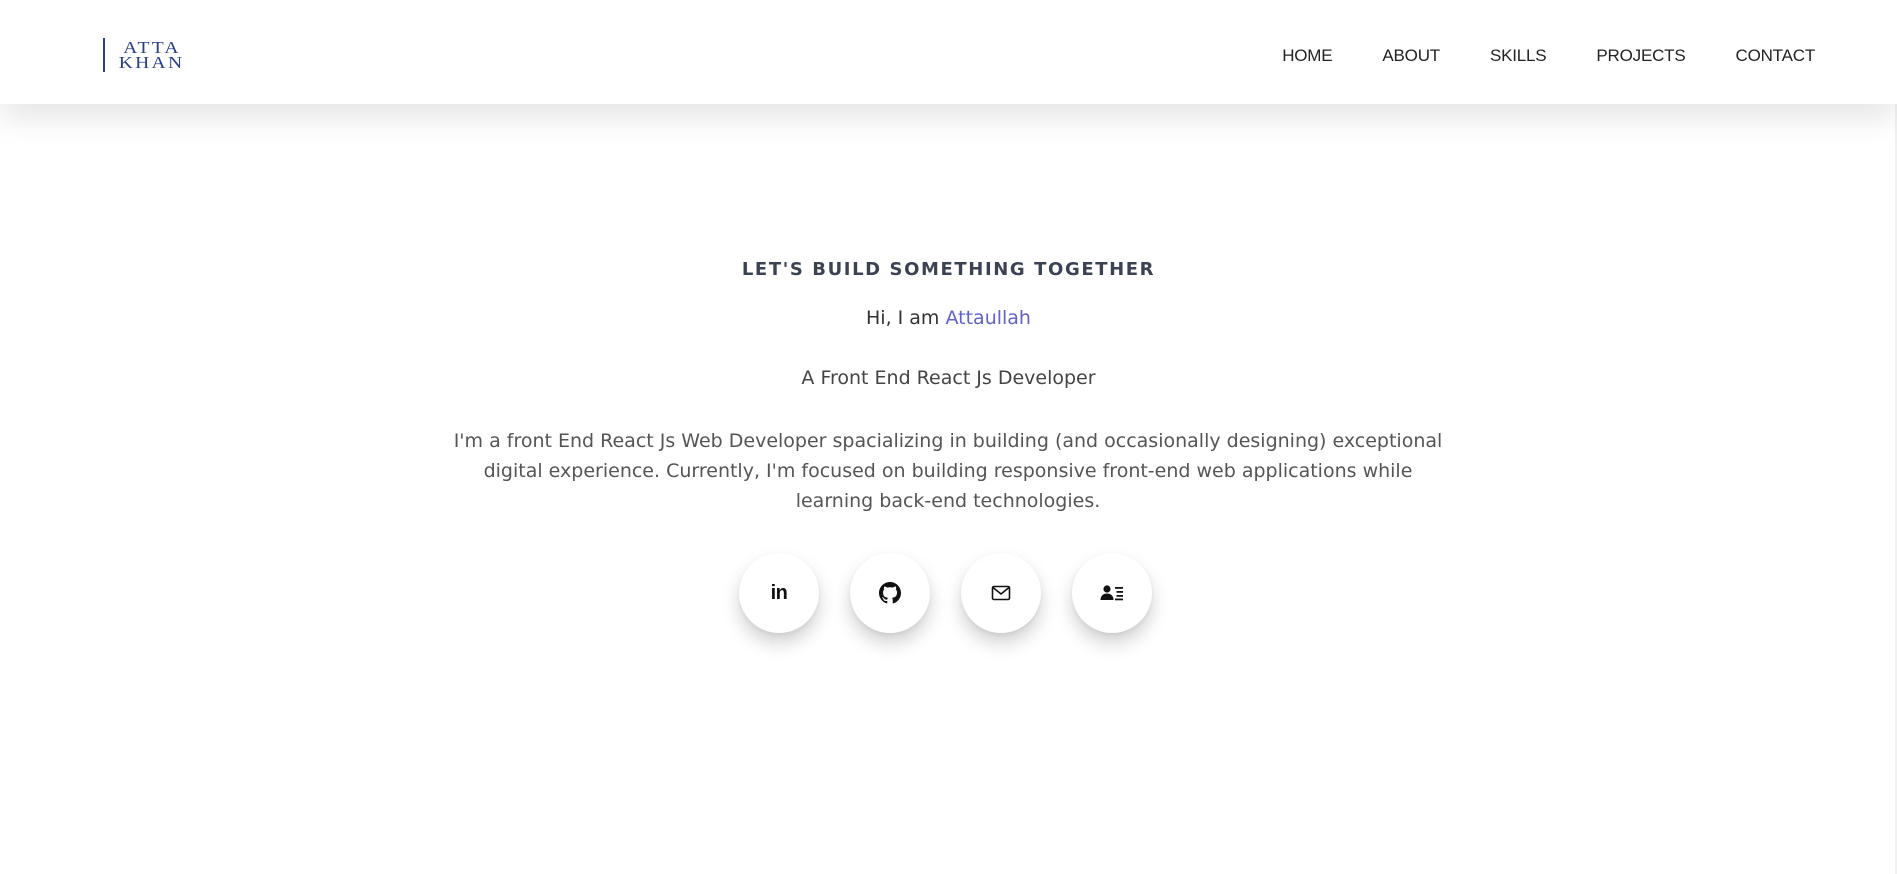 The height and width of the screenshot is (874, 1897). Describe the element at coordinates (906, 318) in the screenshot. I see `greeting-prefix: Hi, I am` at that location.